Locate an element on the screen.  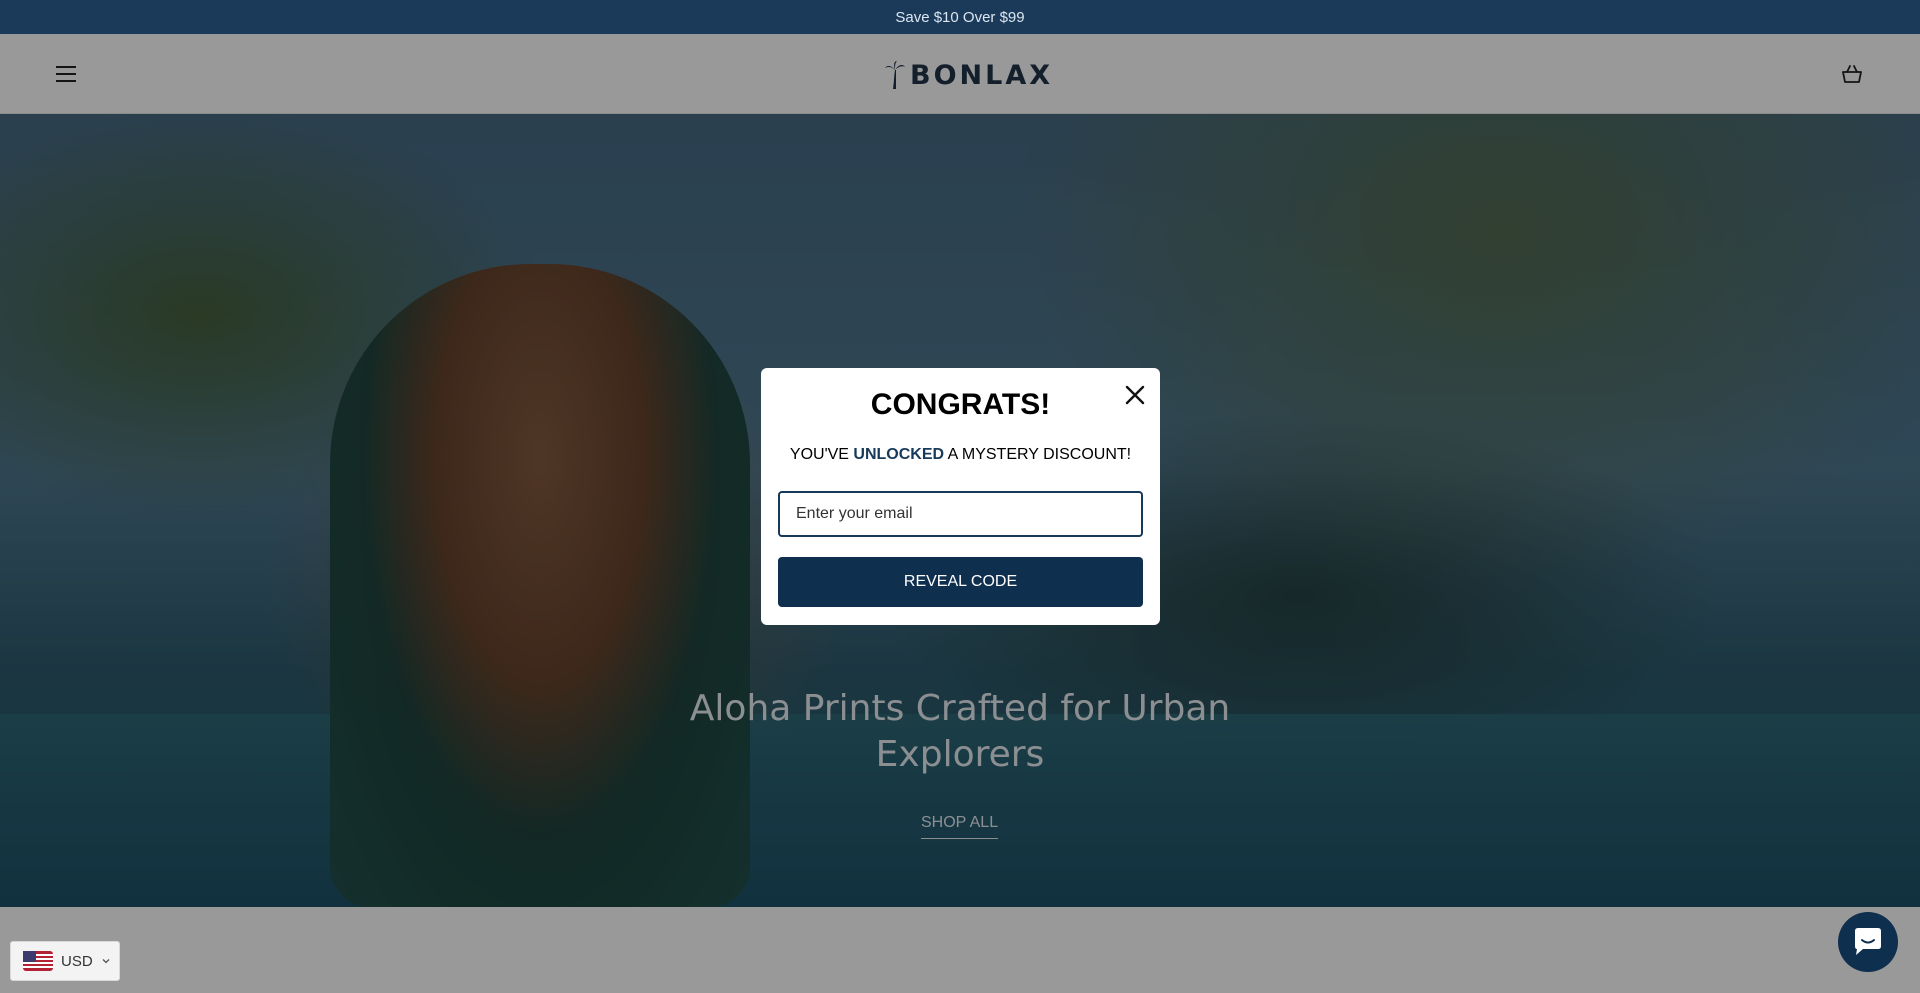
announcement-bar: Save $10 Over $99 is located at coordinates (960, 17).